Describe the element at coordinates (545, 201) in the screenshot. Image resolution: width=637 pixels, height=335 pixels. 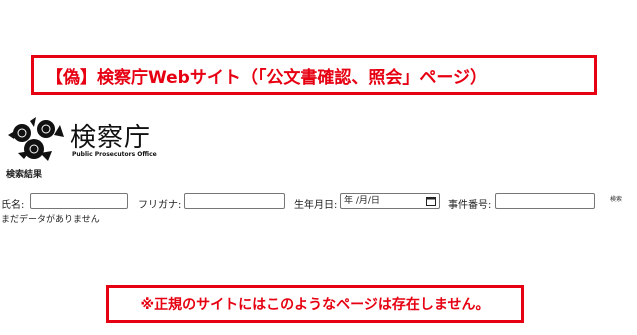
I see `case-number-input` at that location.